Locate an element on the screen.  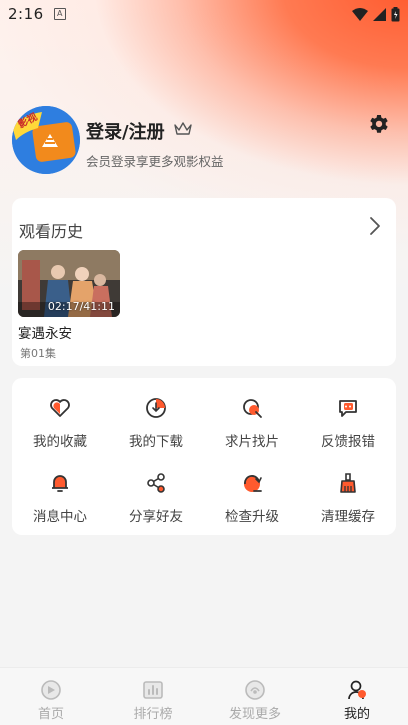
menu-item-favorites: 我的收藏 is located at coordinates (60, 422).